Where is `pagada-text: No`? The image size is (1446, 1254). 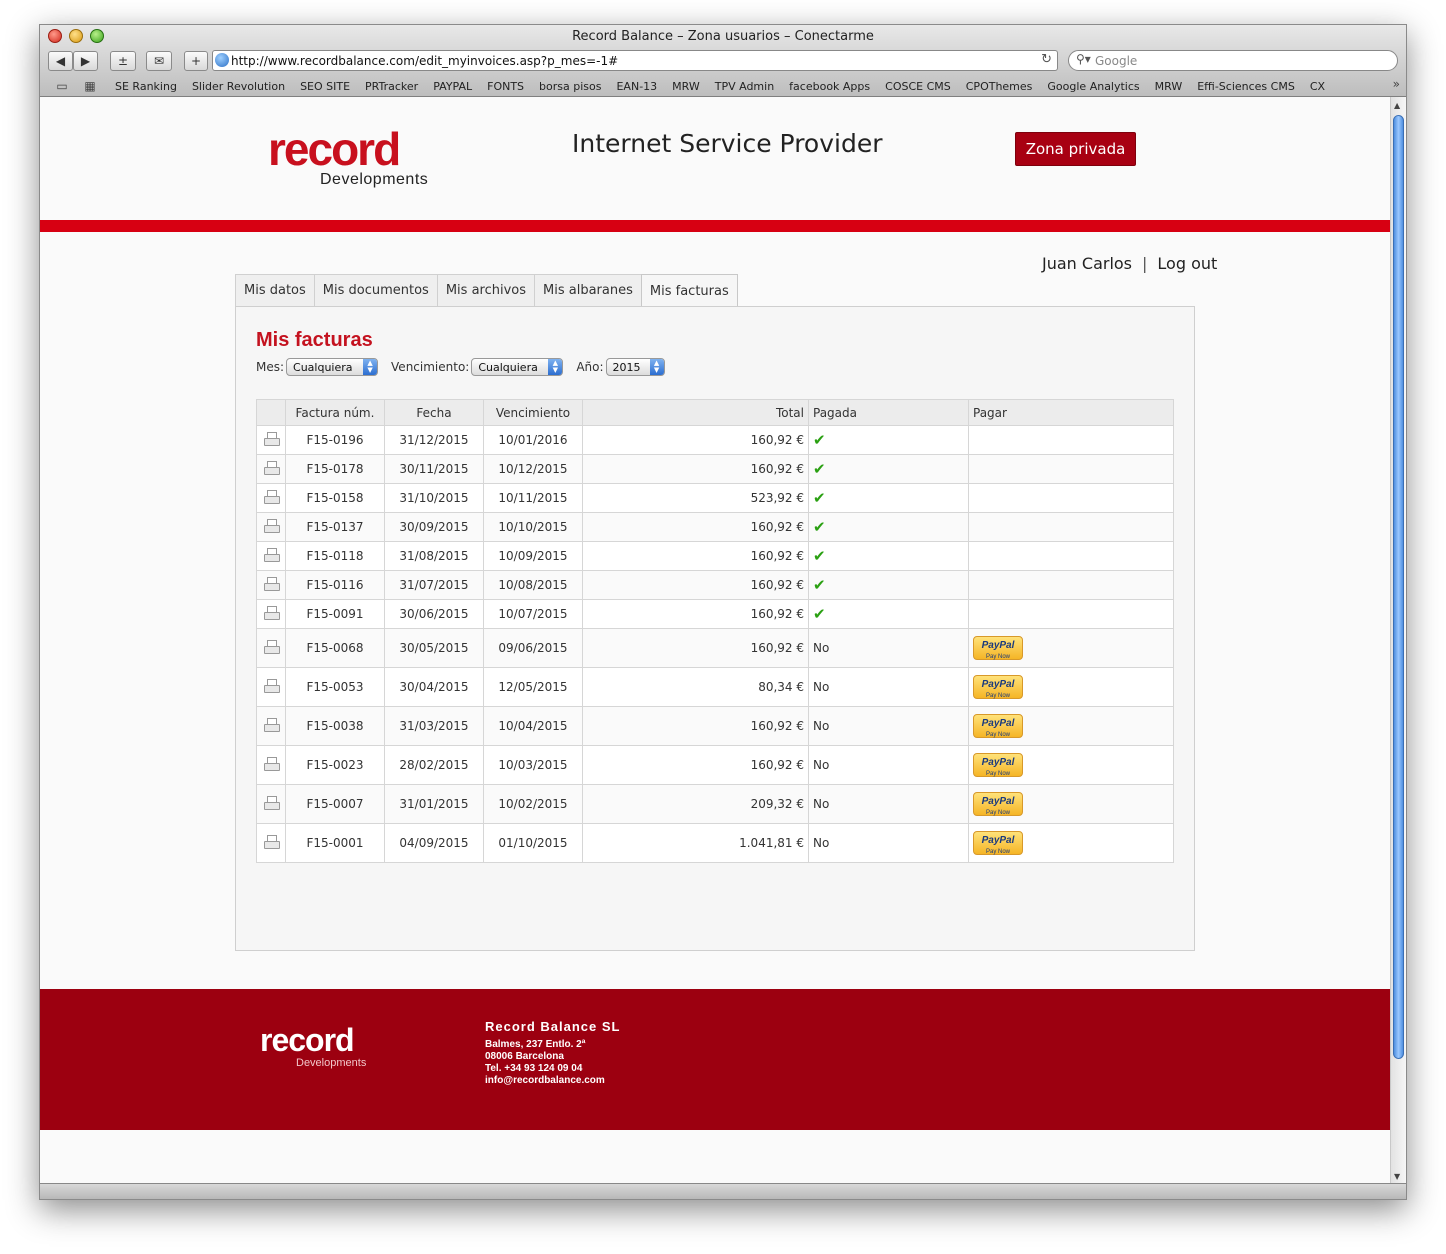
pagada-text: No is located at coordinates (821, 765).